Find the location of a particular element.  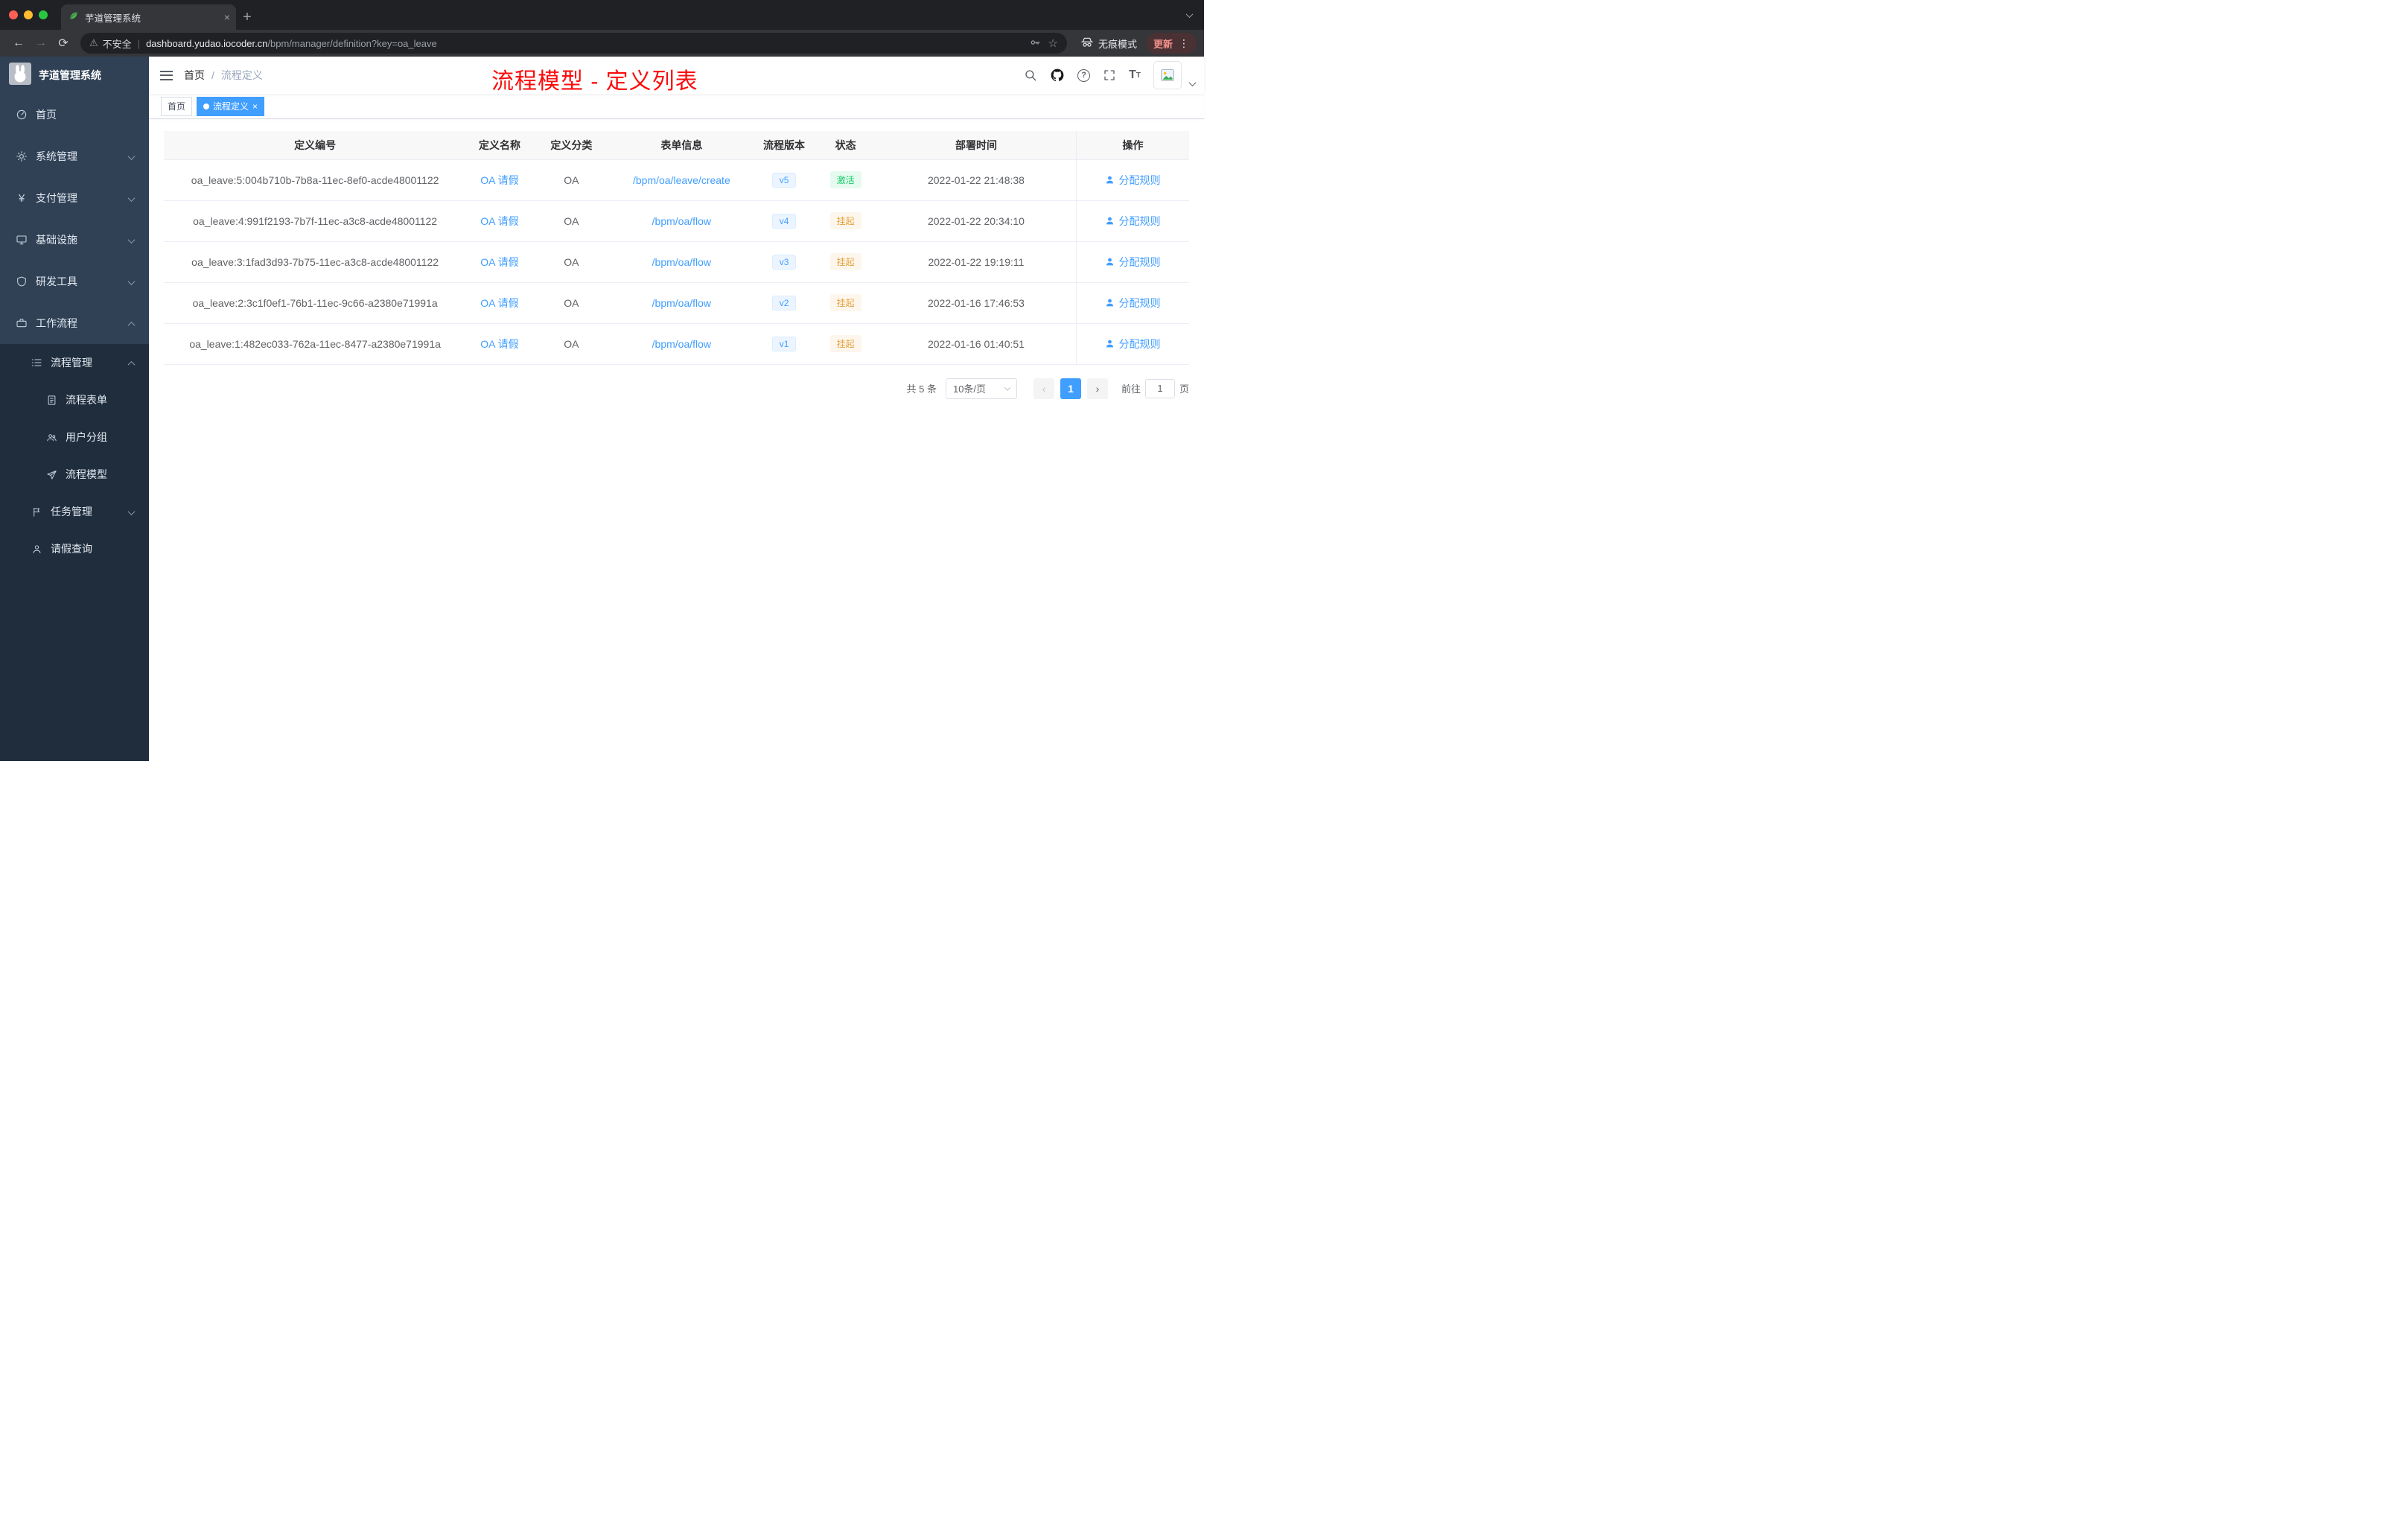

window-minimize-button is located at coordinates (28, 14).